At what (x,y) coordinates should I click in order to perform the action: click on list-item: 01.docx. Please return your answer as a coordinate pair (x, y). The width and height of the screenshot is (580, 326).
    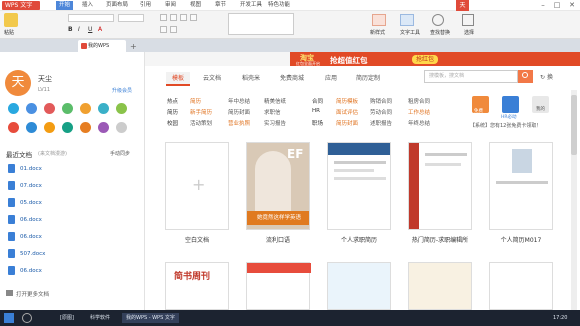
    Looking at the image, I should click on (73, 169).